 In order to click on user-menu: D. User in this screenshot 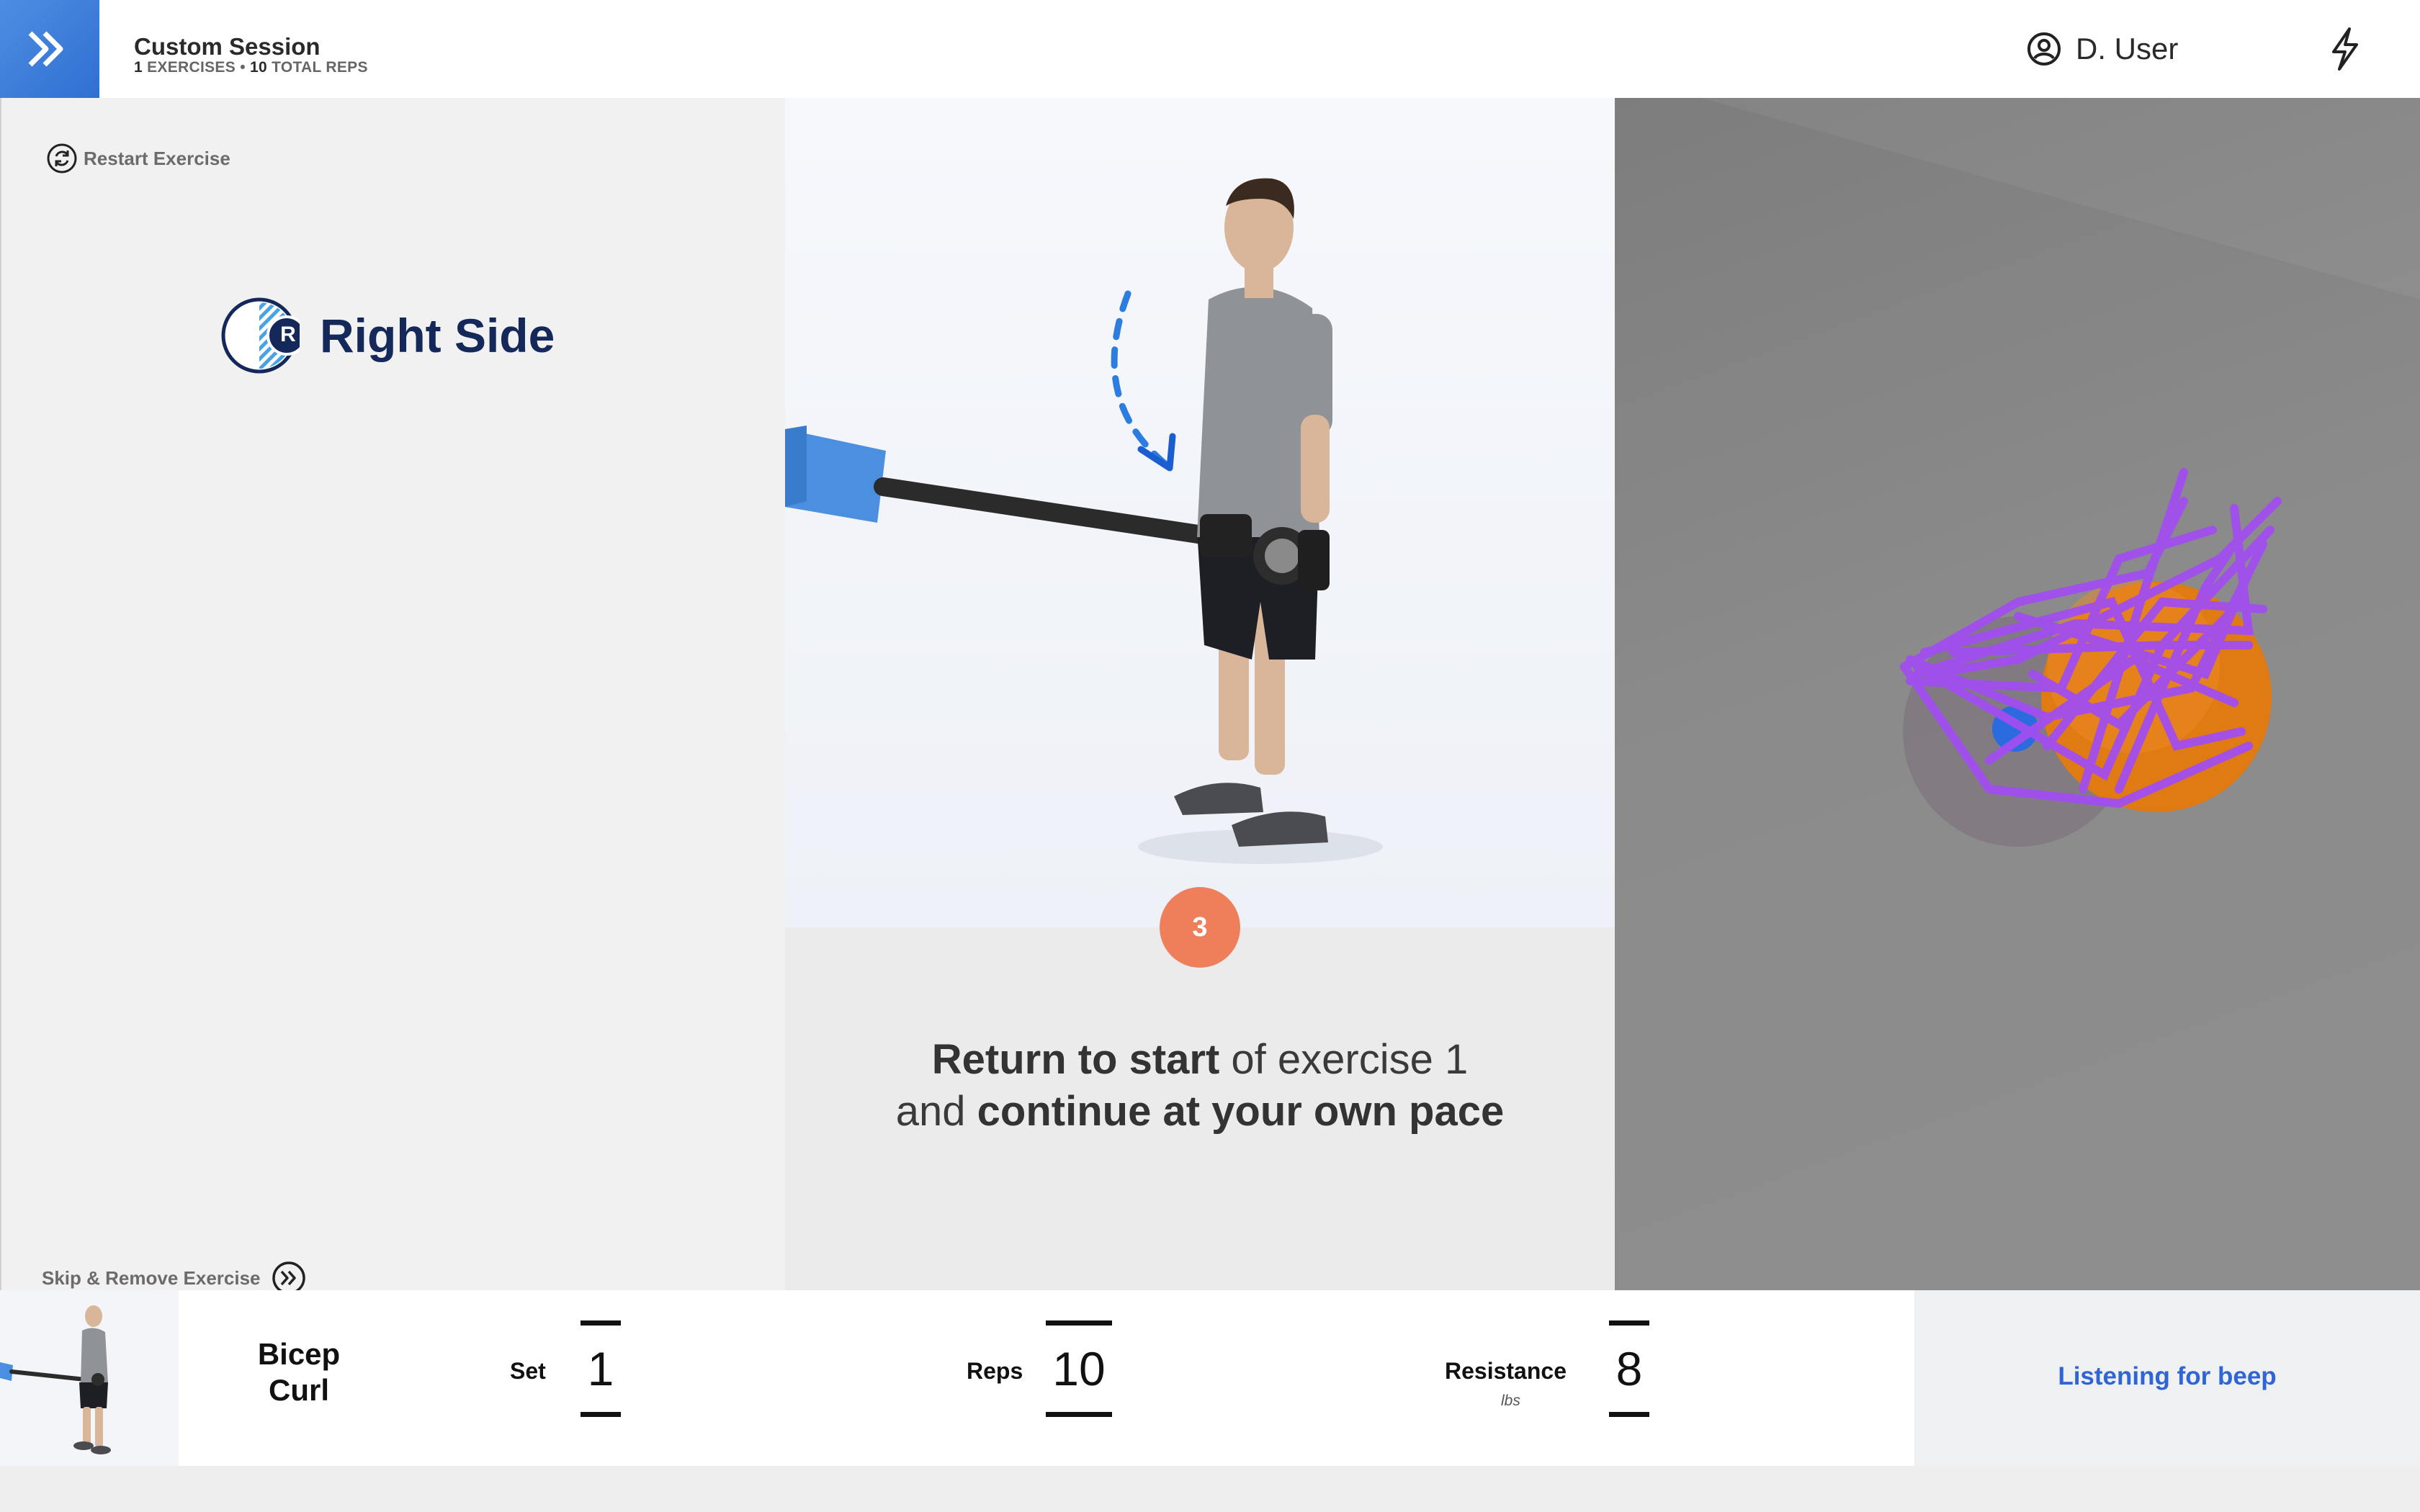, I will do `click(2101, 49)`.